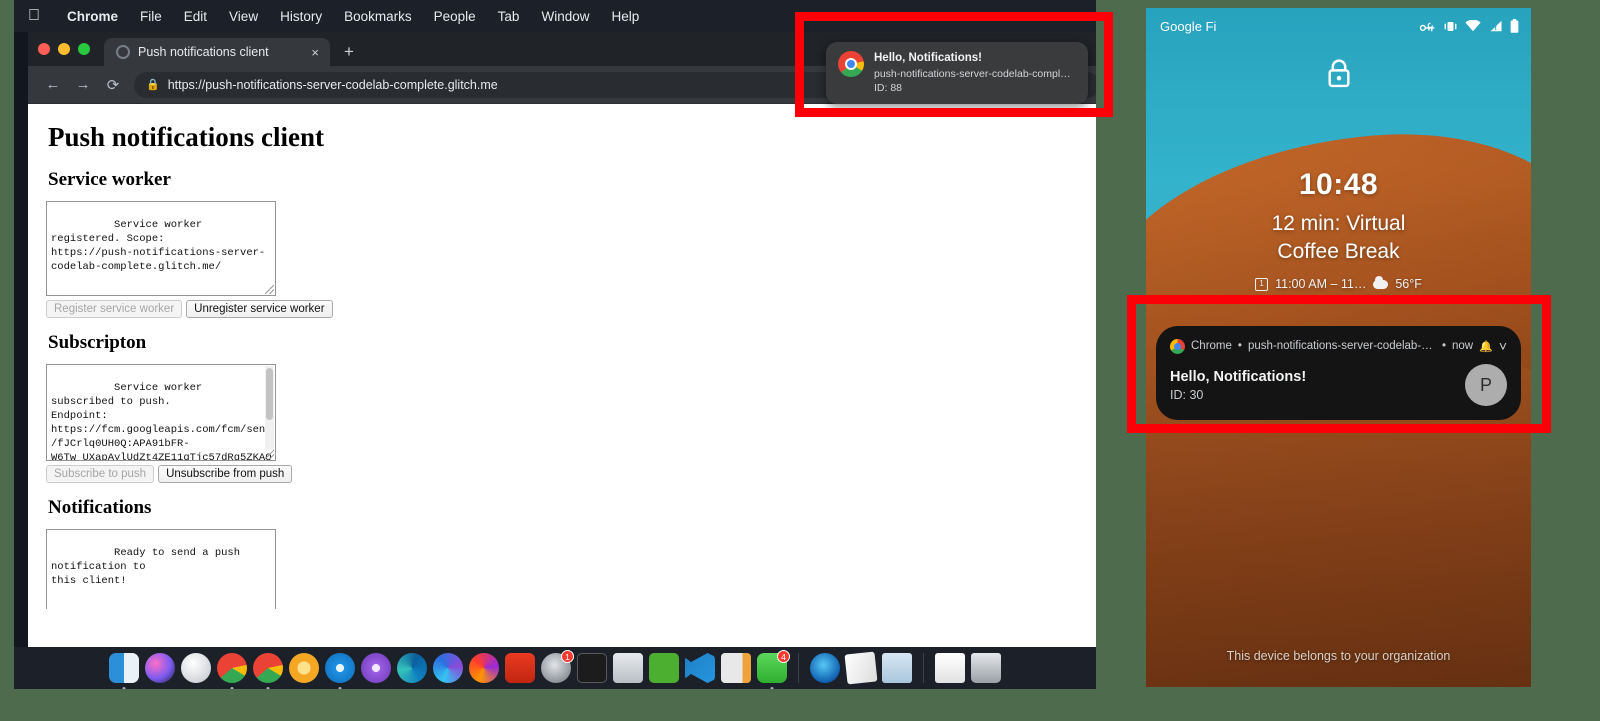 The image size is (1600, 721). Describe the element at coordinates (1338, 656) in the screenshot. I see `organization-notice: This device belongs to your organization` at that location.